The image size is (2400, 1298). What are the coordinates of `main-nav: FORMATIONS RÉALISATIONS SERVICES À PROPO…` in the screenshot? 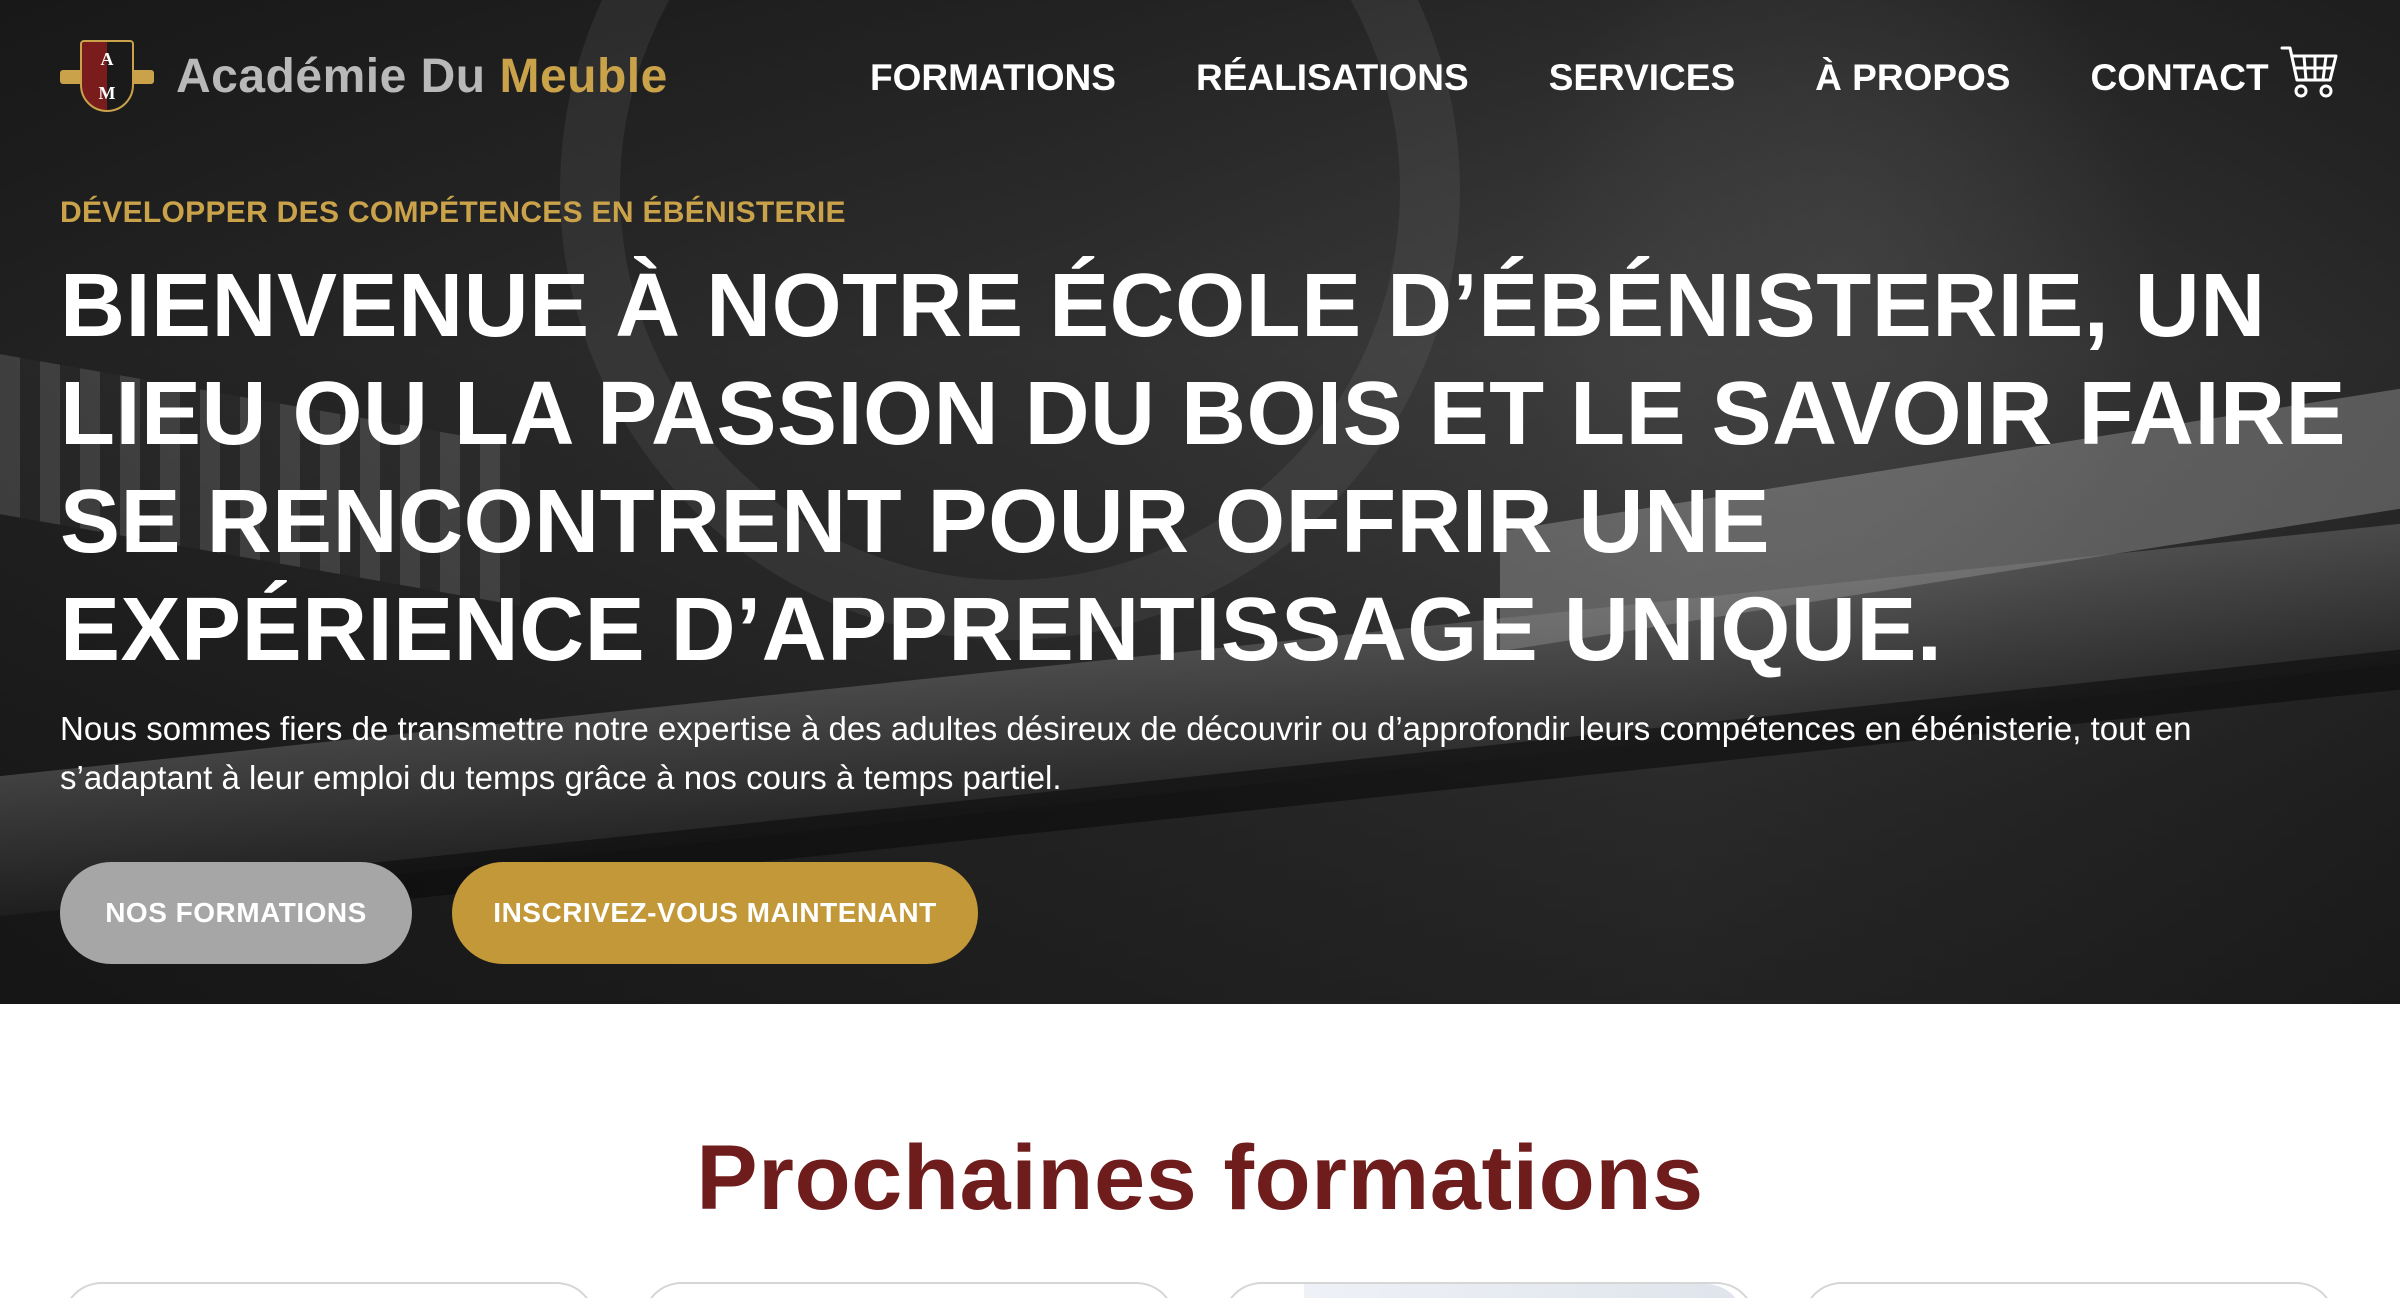 It's located at (1569, 78).